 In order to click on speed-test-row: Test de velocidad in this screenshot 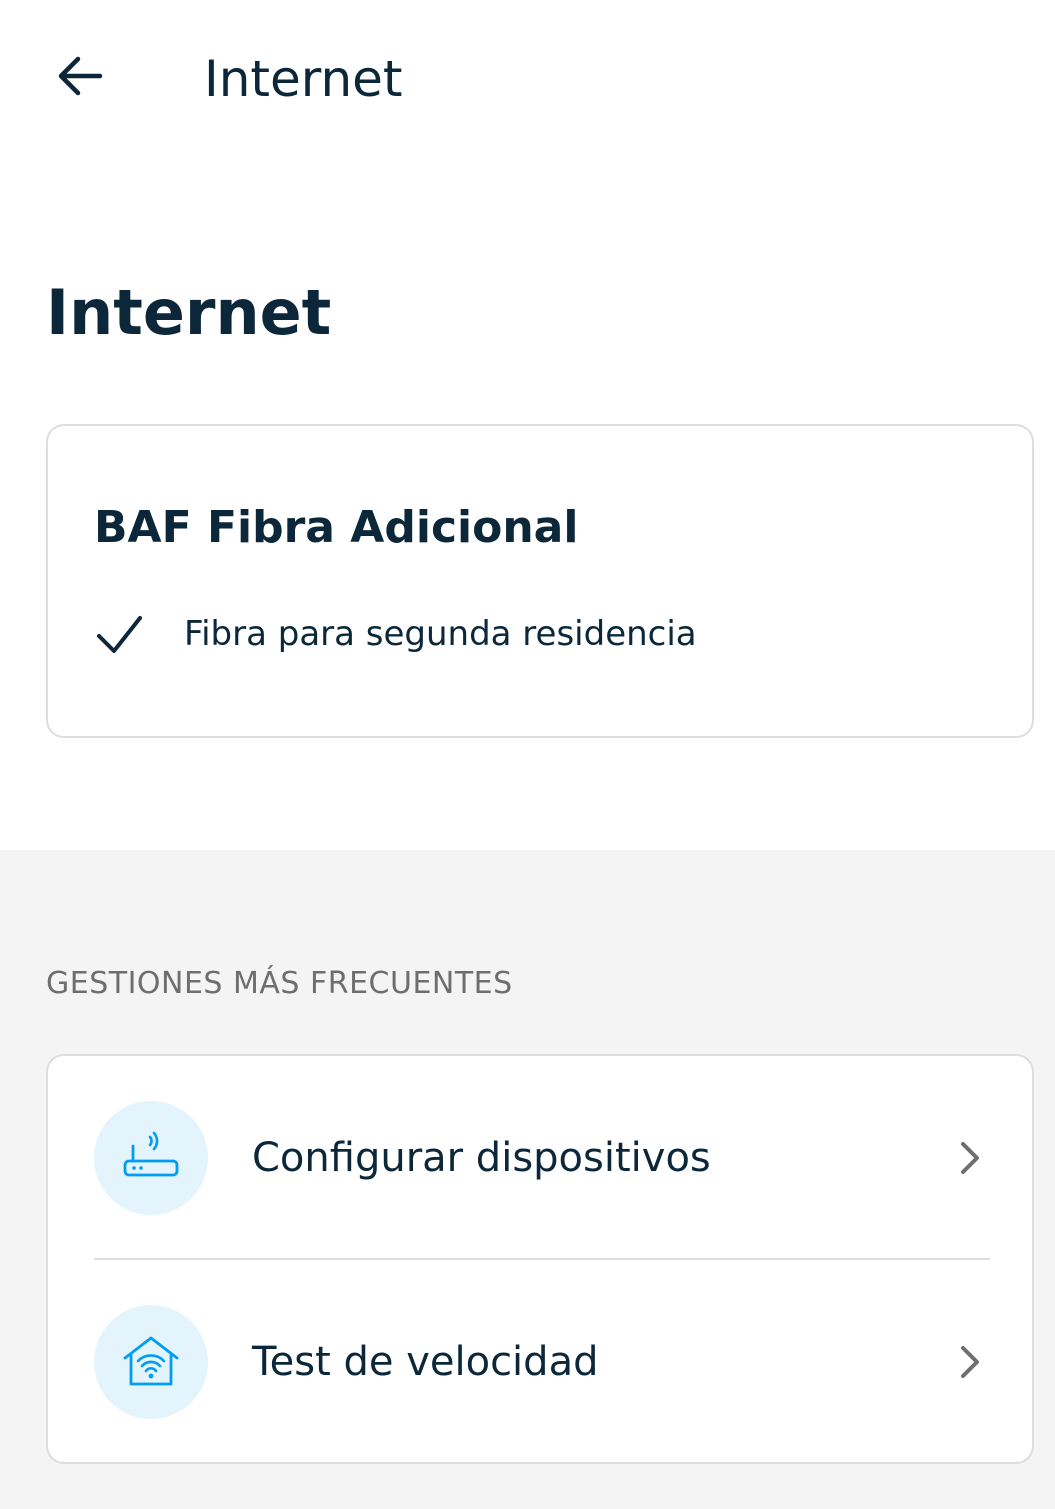, I will do `click(540, 1362)`.